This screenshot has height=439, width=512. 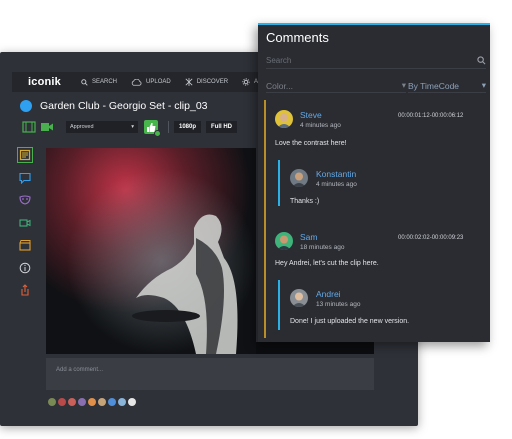 I want to click on color-filter-select: Color... ▾, so click(x=336, y=86).